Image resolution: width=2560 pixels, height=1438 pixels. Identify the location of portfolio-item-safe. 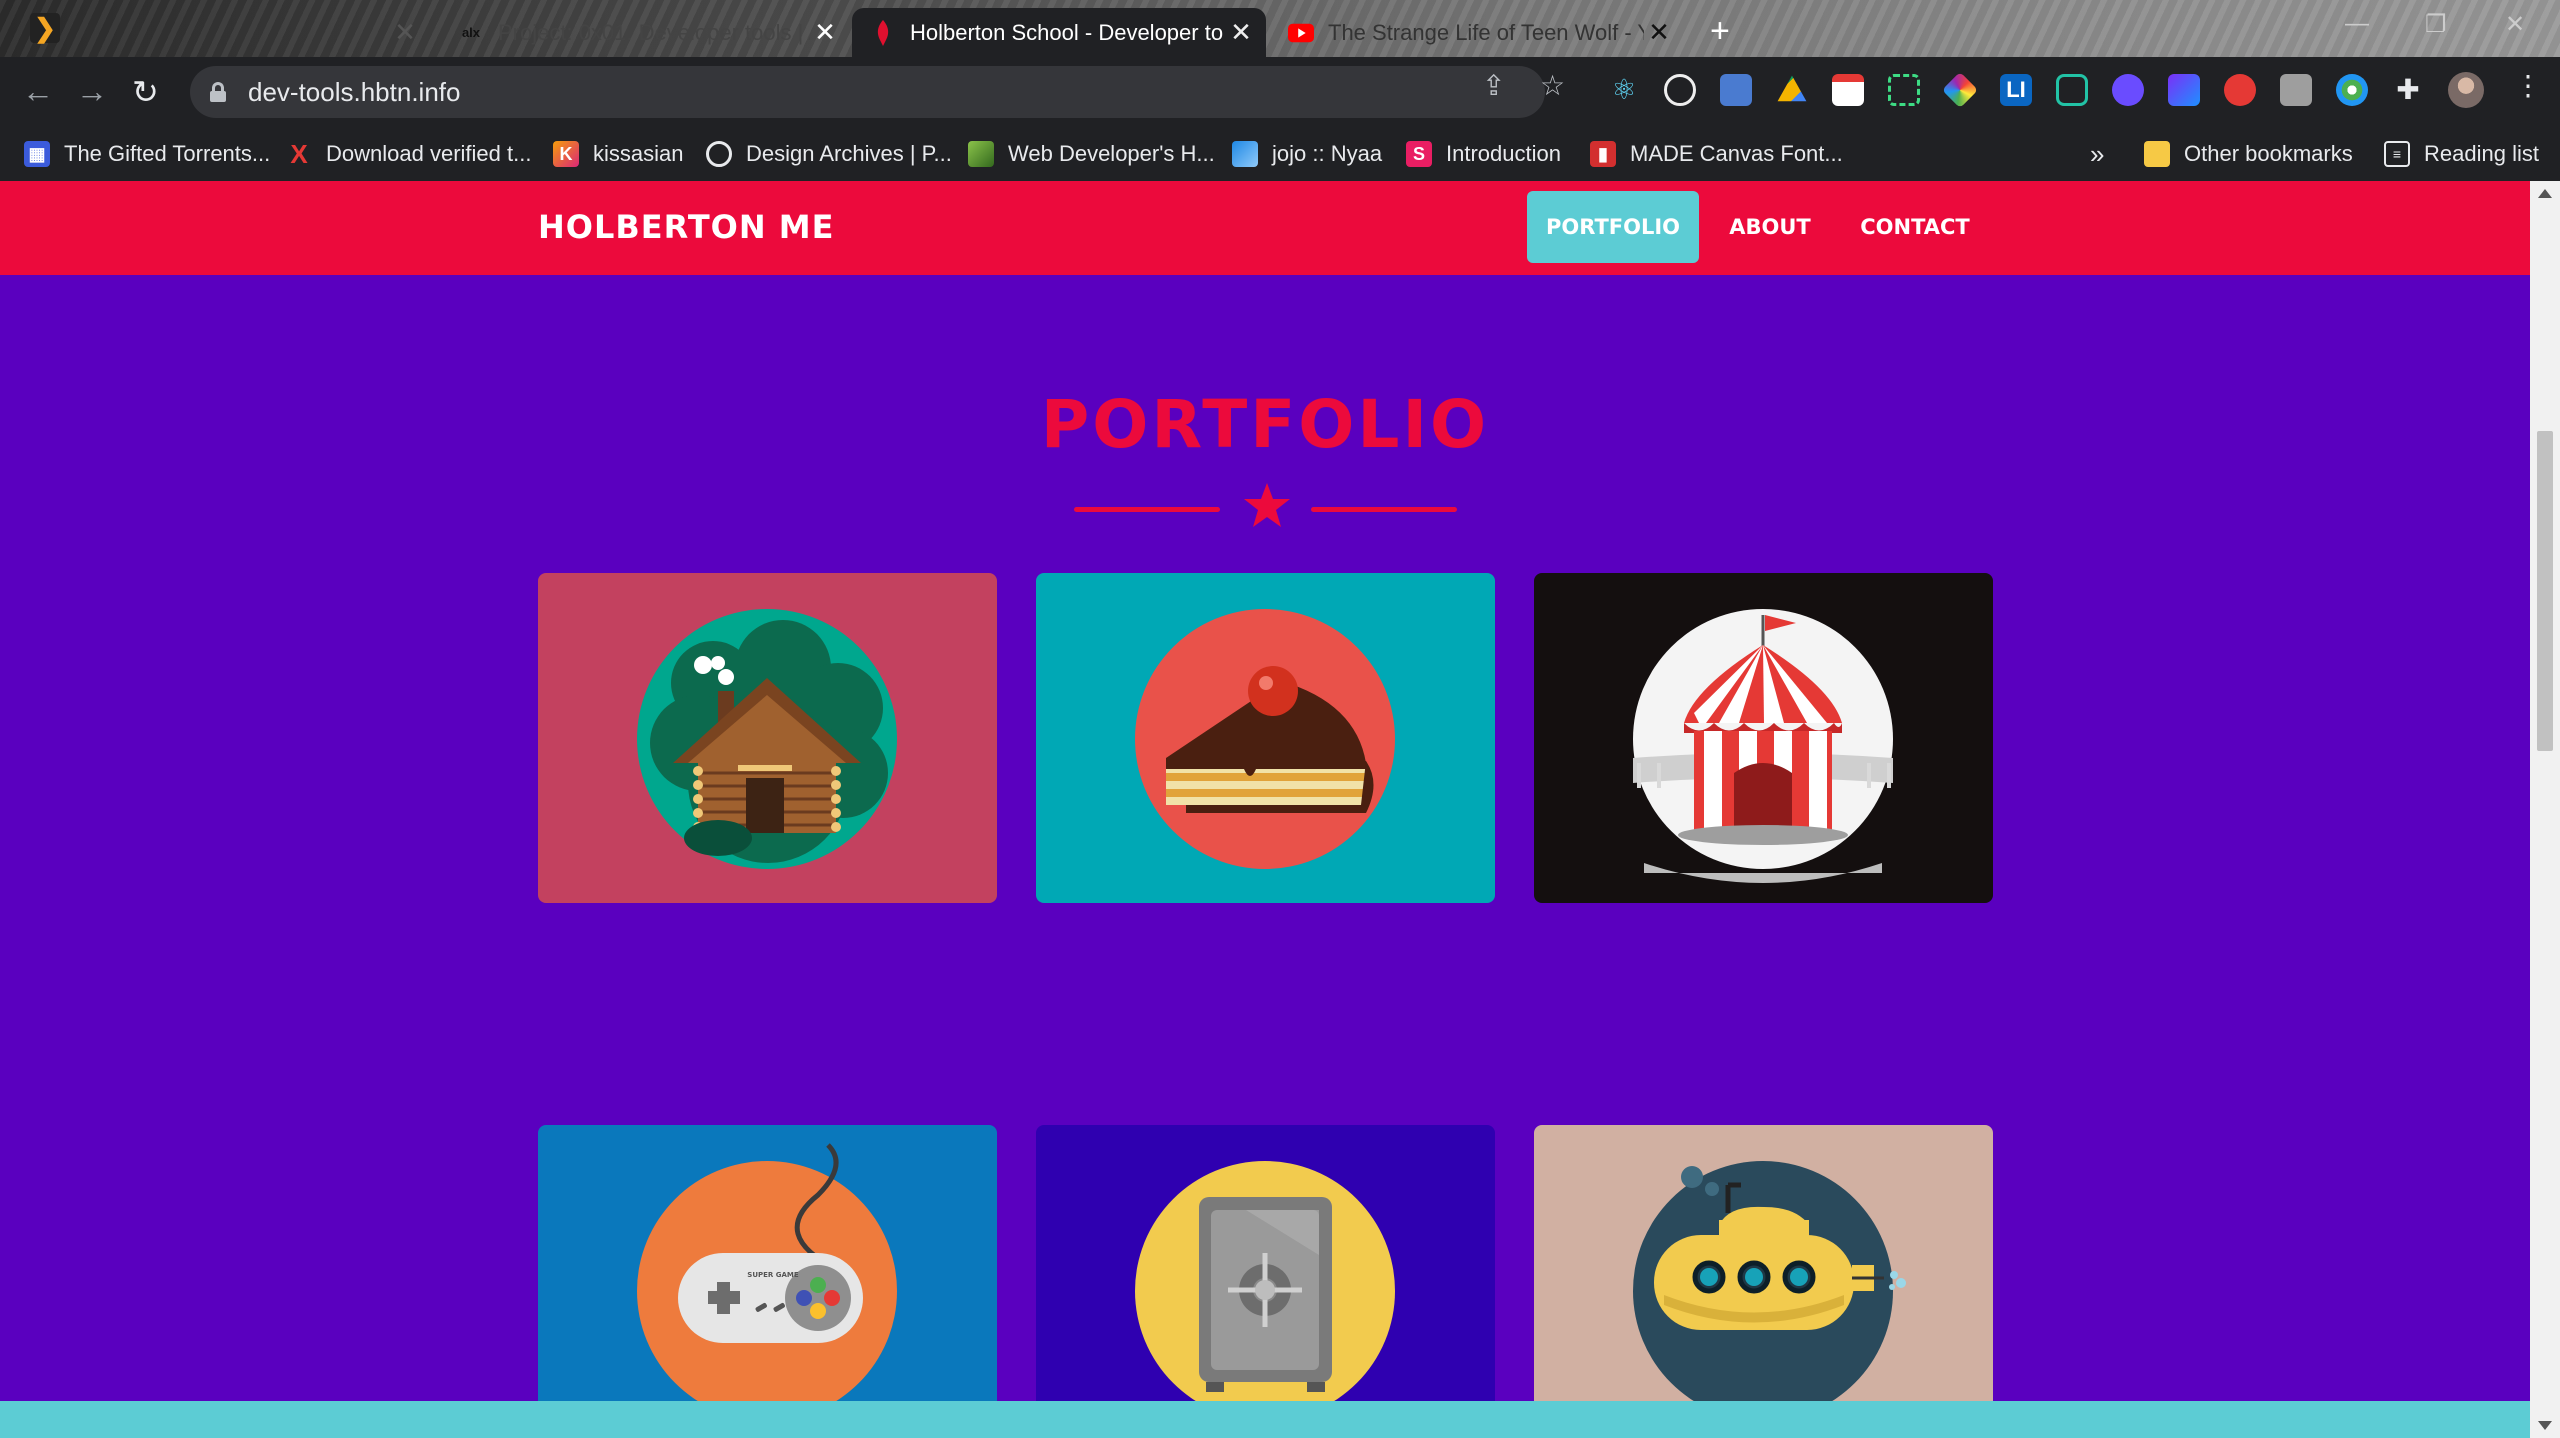
(1265, 1281).